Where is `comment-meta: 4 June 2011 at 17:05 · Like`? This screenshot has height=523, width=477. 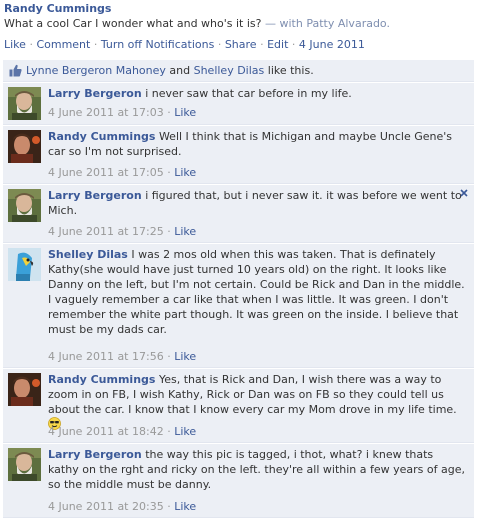
comment-meta: 4 June 2011 at 17:05 · Like is located at coordinates (122, 172).